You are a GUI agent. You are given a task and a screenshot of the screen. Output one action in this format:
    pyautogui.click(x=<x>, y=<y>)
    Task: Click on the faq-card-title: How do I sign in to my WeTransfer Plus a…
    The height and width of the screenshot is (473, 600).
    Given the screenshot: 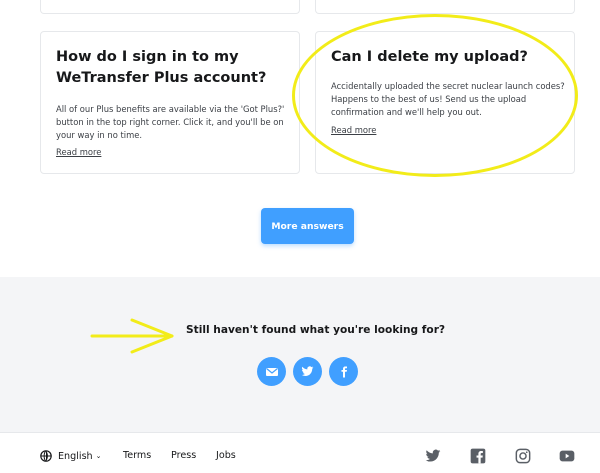 What is the action you would take?
    pyautogui.click(x=161, y=67)
    